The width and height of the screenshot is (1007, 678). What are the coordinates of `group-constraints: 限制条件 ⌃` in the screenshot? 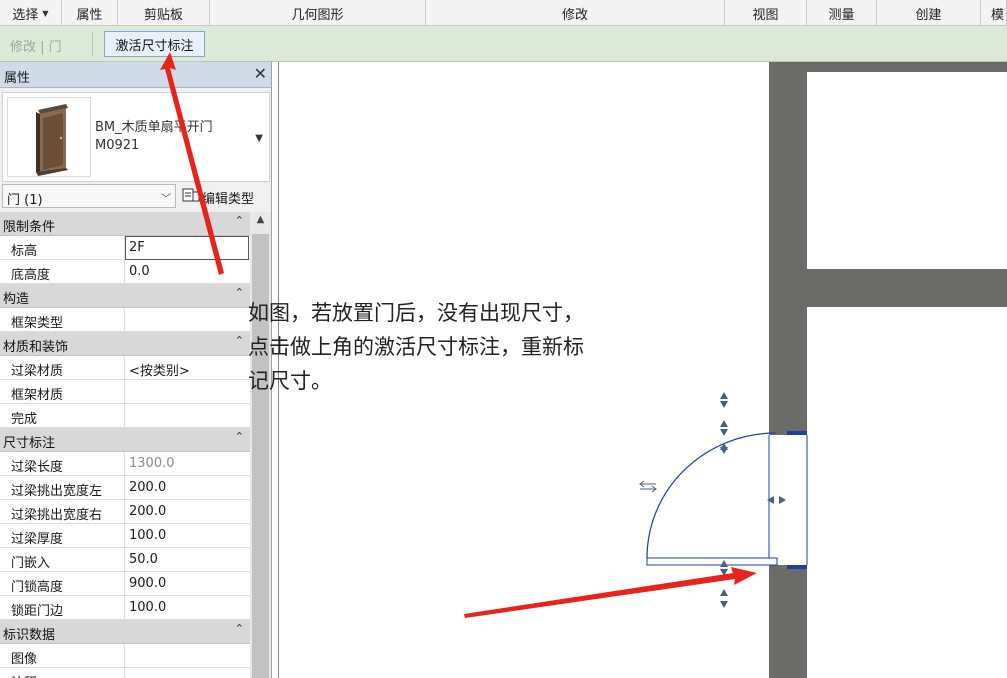 It's located at (125, 224).